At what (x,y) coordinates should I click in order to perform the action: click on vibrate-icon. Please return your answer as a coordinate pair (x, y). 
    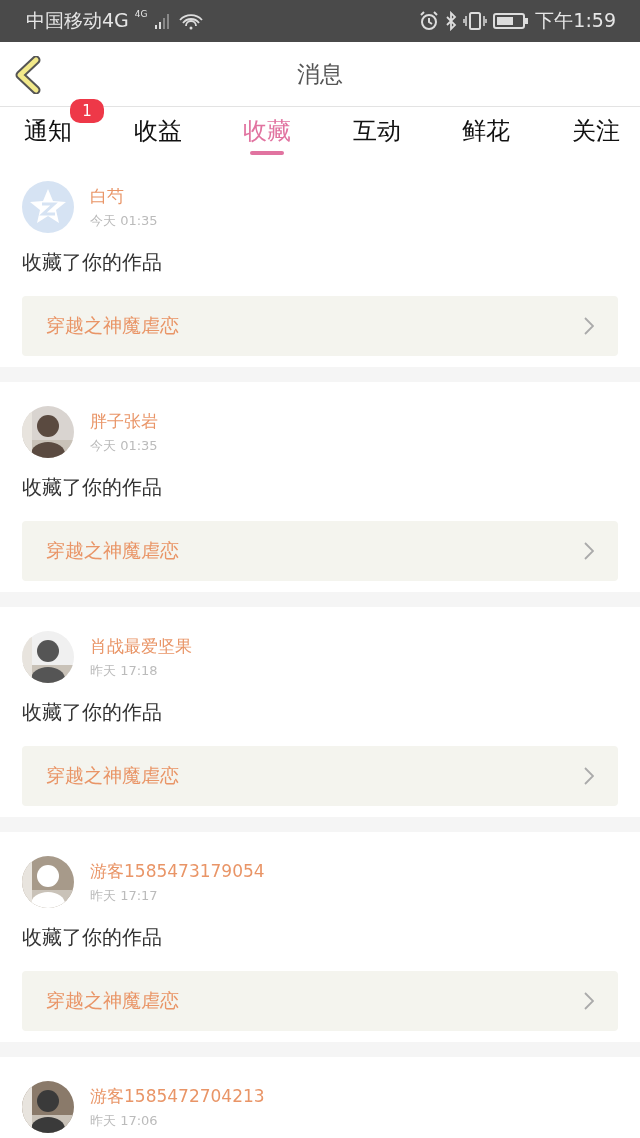
    Looking at the image, I should click on (475, 21).